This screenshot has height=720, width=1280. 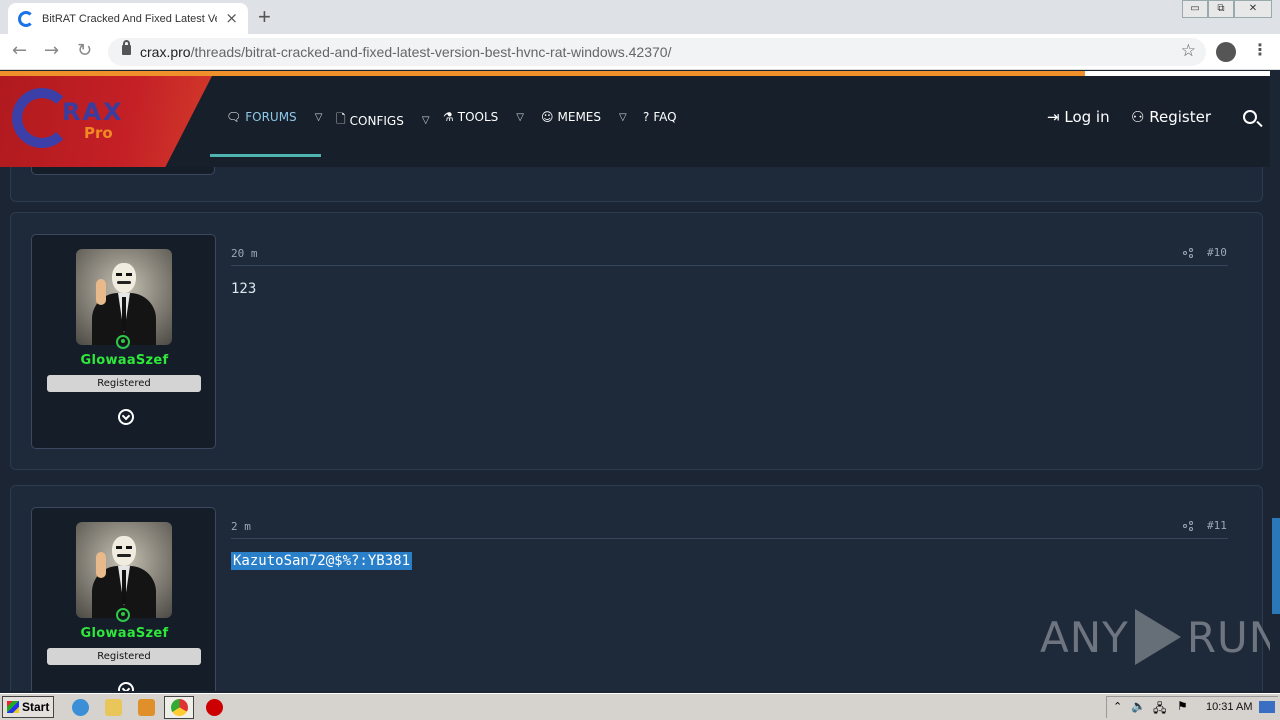 What do you see at coordinates (1267, 707) in the screenshot?
I see `desktop-icon` at bounding box center [1267, 707].